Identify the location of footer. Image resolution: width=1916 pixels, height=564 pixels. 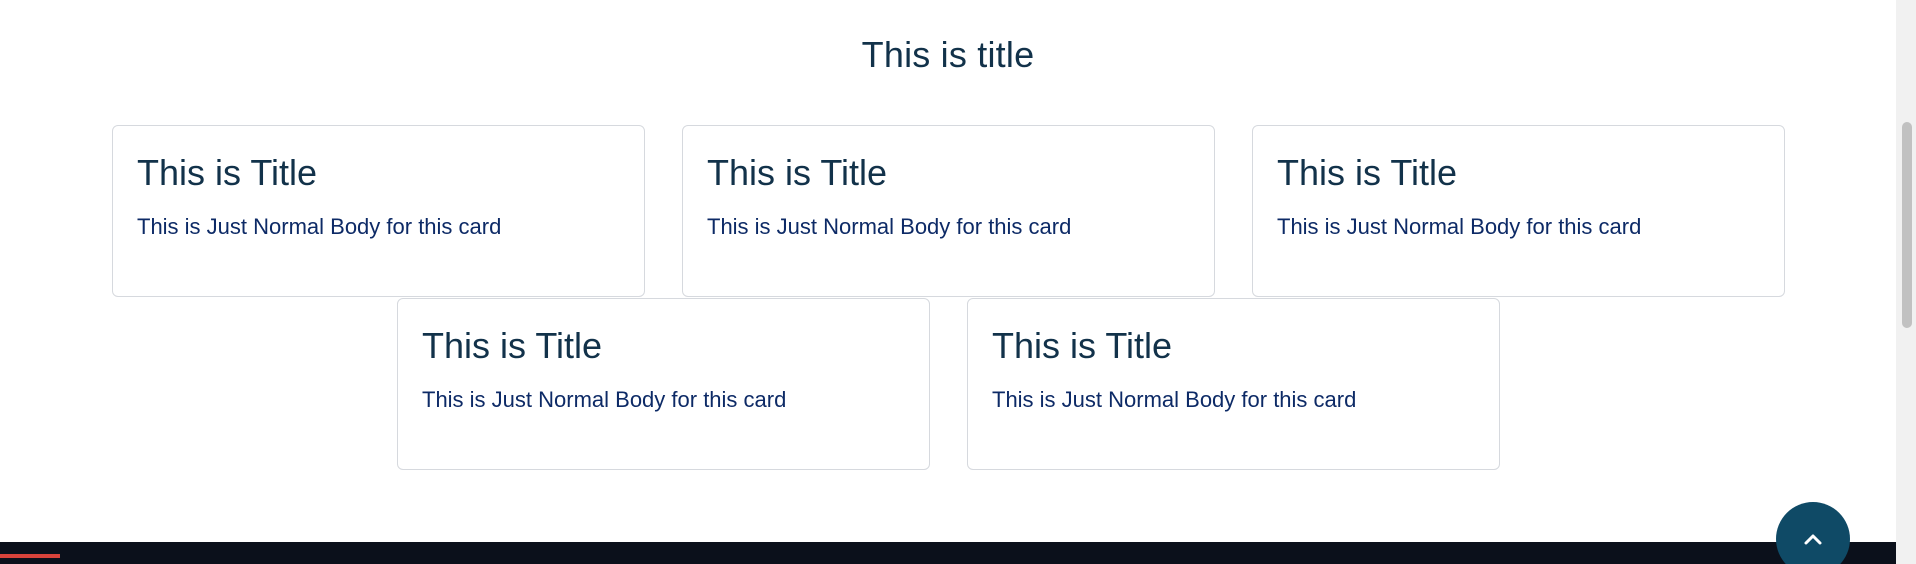
(948, 553).